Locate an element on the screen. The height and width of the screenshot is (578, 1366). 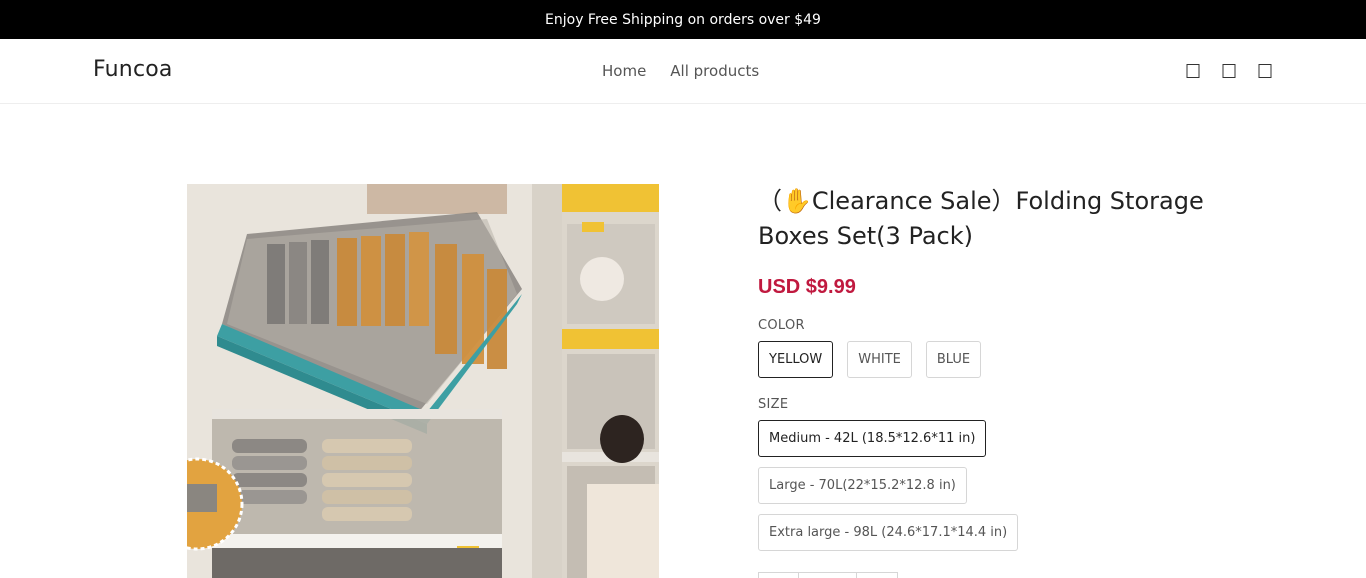
announcement-text: Enjoy Free Shipping on orders over $49 is located at coordinates (683, 19).